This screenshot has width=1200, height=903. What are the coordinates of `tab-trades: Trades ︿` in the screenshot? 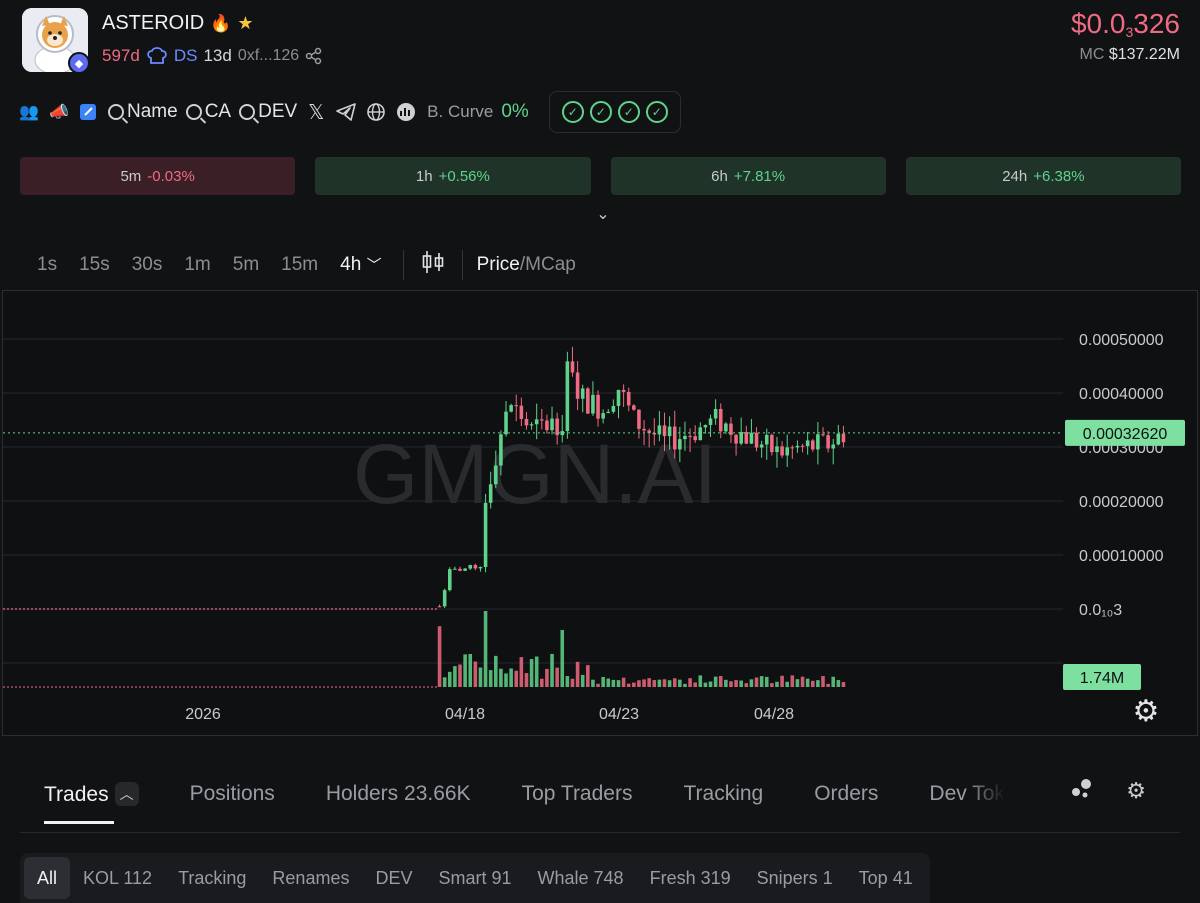 It's located at (91, 802).